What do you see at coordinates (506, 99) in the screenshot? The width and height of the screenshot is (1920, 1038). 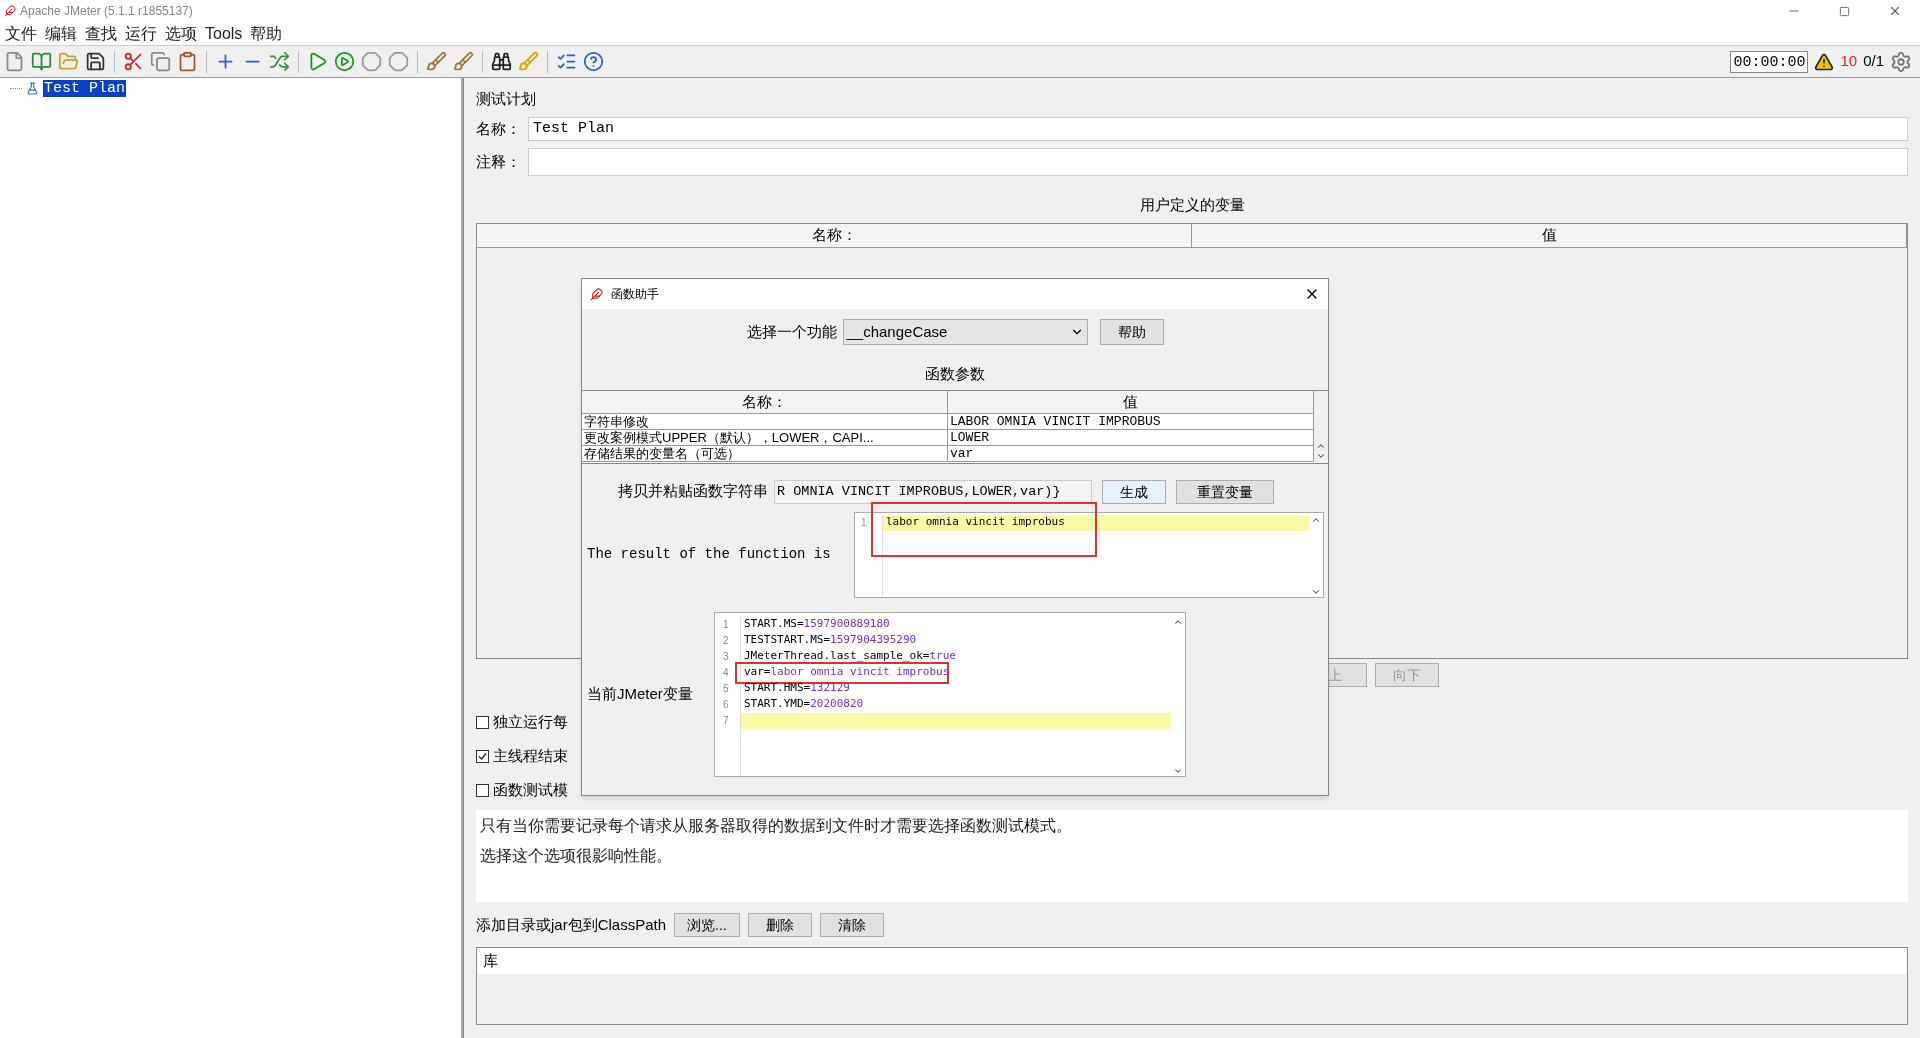 I see `panel-title: 测试计划` at bounding box center [506, 99].